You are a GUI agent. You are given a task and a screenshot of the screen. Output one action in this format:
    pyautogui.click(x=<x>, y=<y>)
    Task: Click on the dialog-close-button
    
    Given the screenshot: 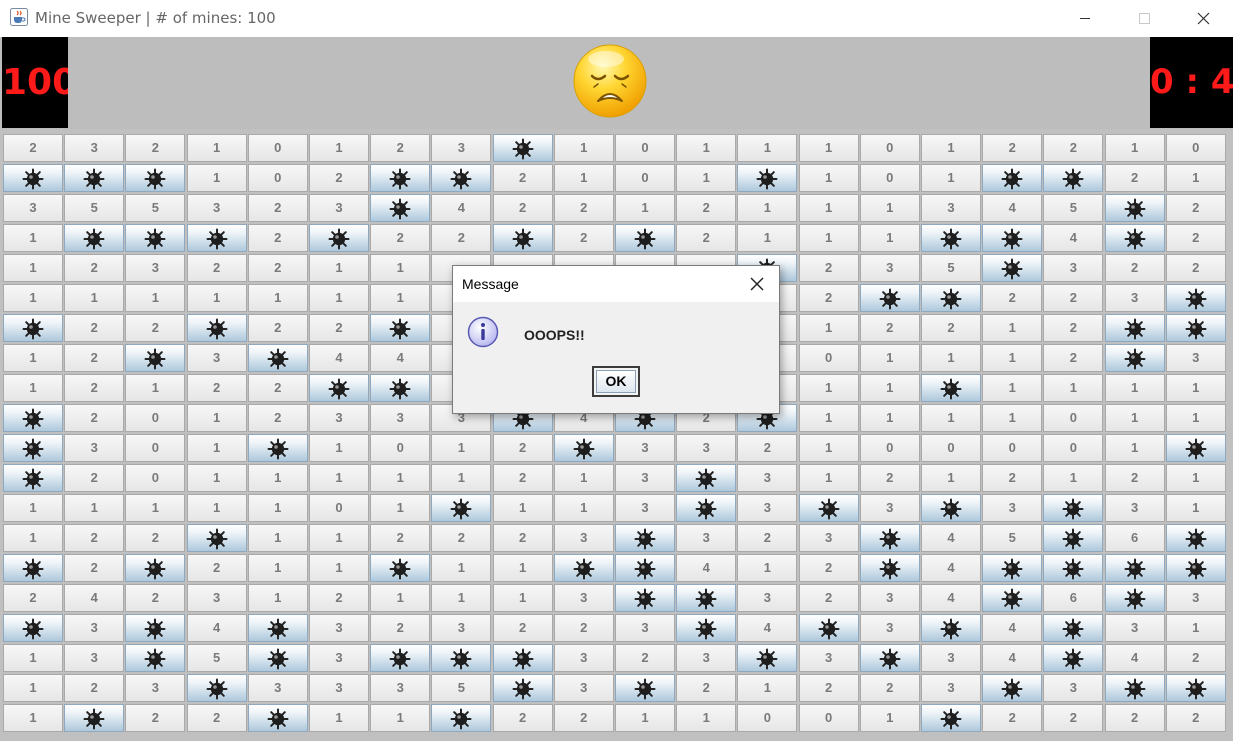 What is the action you would take?
    pyautogui.click(x=757, y=284)
    